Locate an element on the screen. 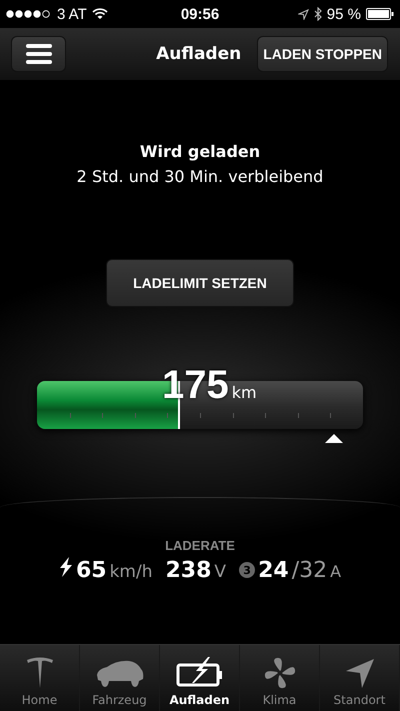  charging-status: Wird geladen is located at coordinates (200, 151).